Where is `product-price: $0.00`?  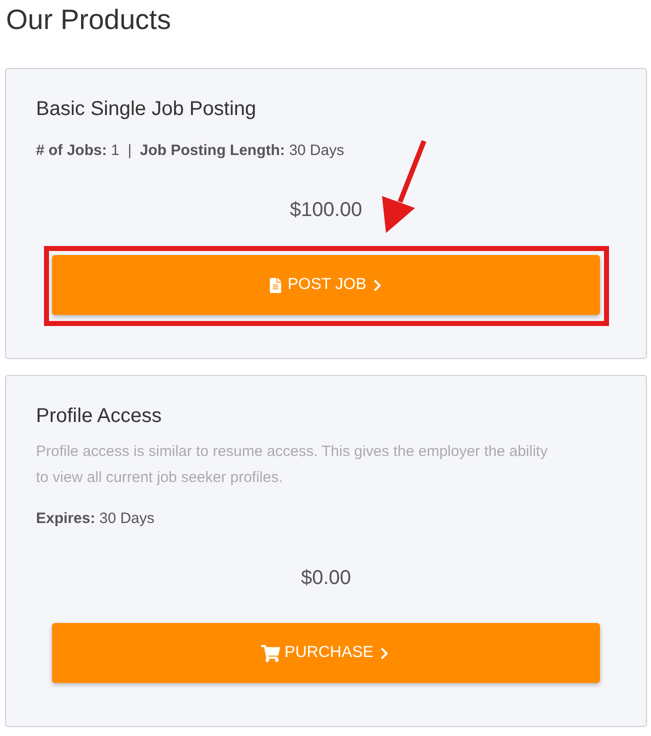 product-price: $0.00 is located at coordinates (326, 578).